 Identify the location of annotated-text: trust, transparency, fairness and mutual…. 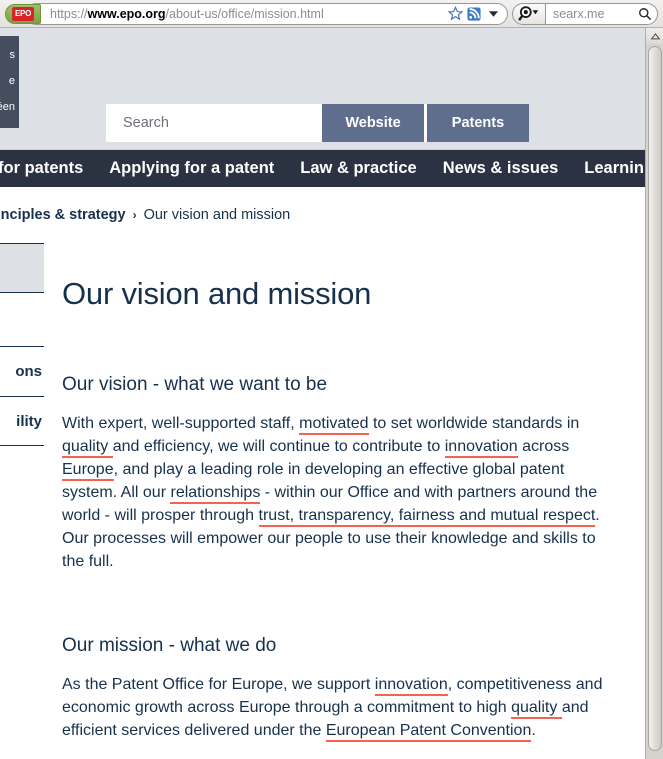
(427, 517).